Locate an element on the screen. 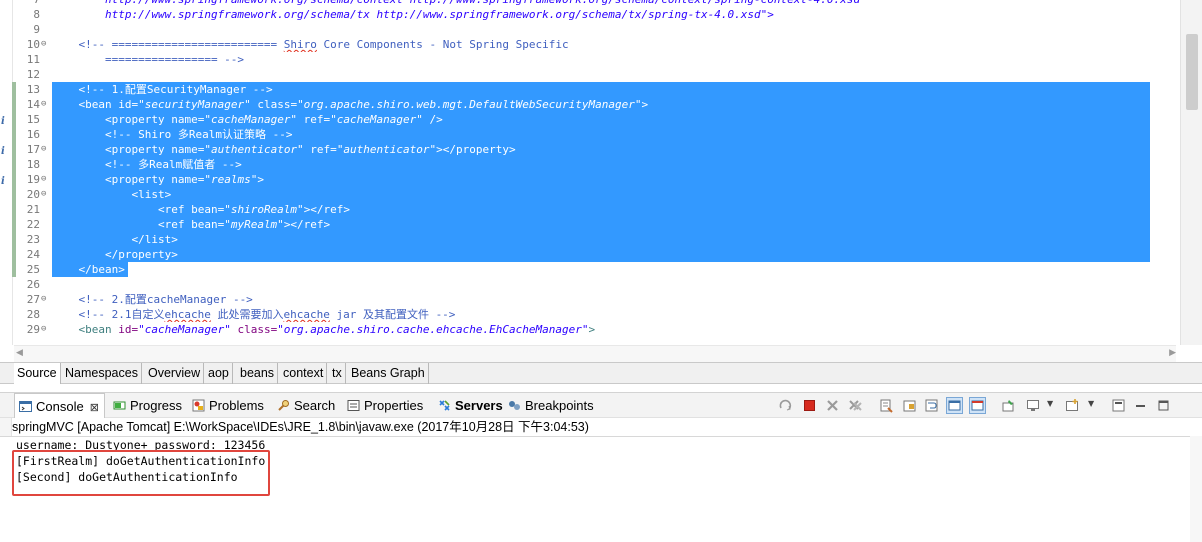 This screenshot has height=542, width=1202. code-line: 16 <!-- Shiro 多Realm认证策略 --> is located at coordinates (588, 134).